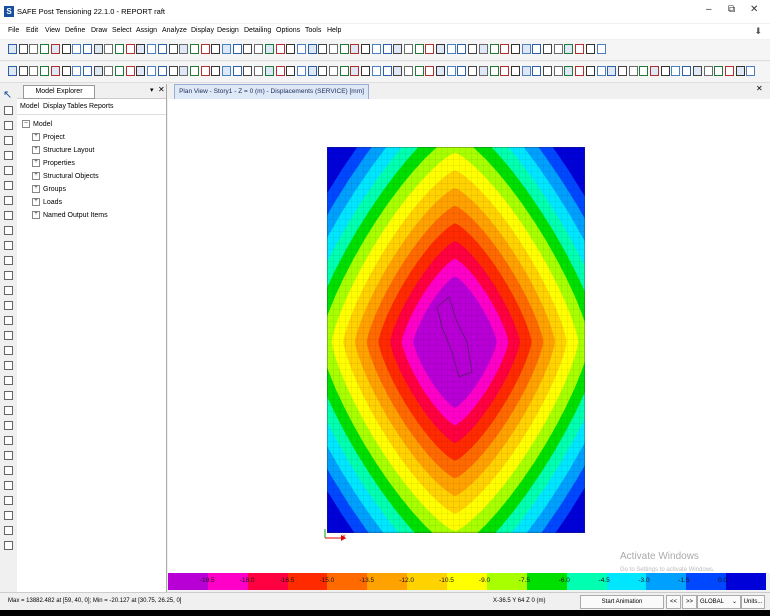 The image size is (770, 616). Describe the element at coordinates (77, 106) in the screenshot. I see `tab-tables: Tables` at that location.